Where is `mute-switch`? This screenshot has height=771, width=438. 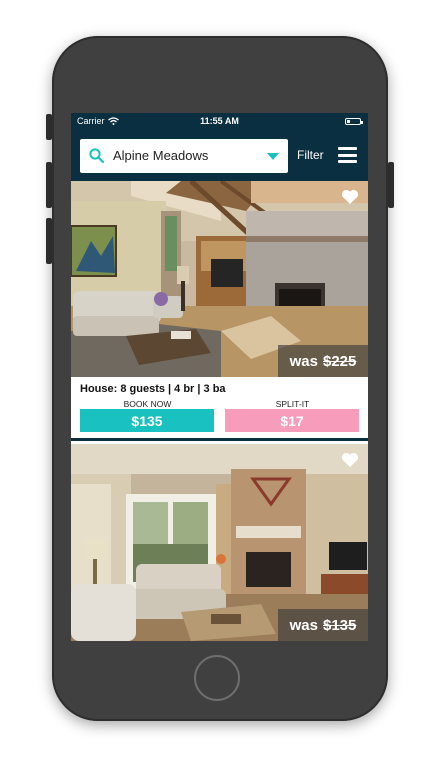
mute-switch is located at coordinates (49, 127).